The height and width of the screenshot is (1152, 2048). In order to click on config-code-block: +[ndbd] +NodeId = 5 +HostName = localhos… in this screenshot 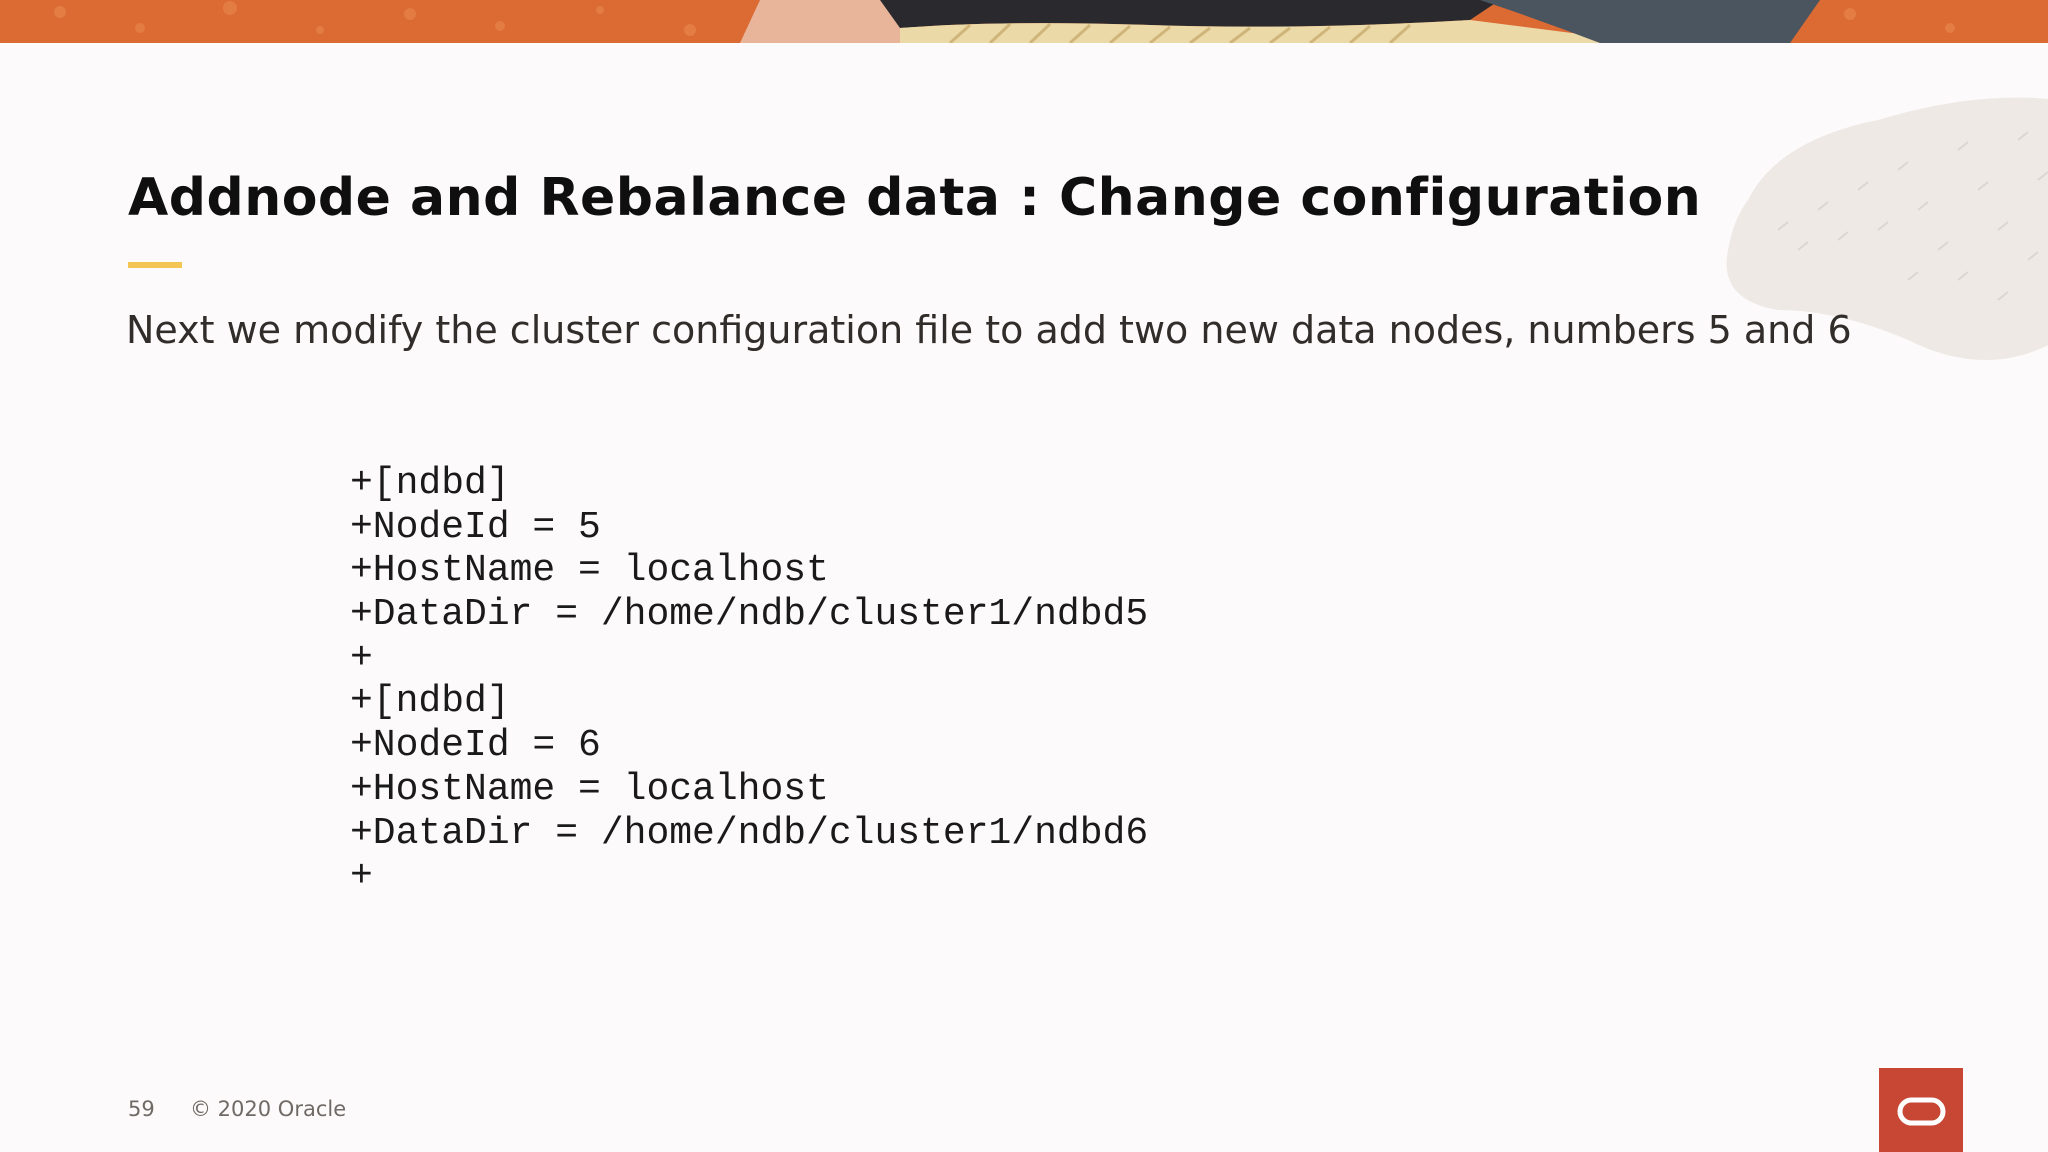, I will do `click(749, 680)`.